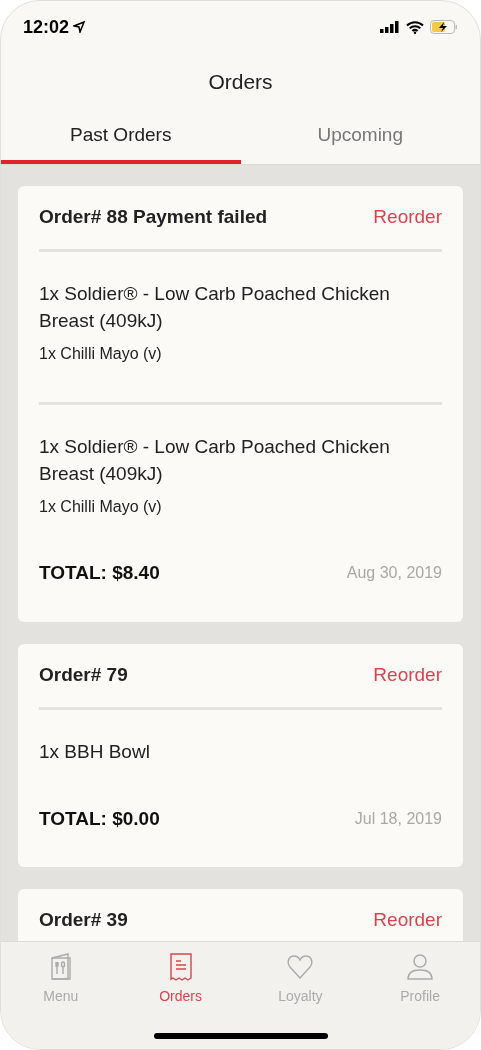  I want to click on signal-icon, so click(390, 27).